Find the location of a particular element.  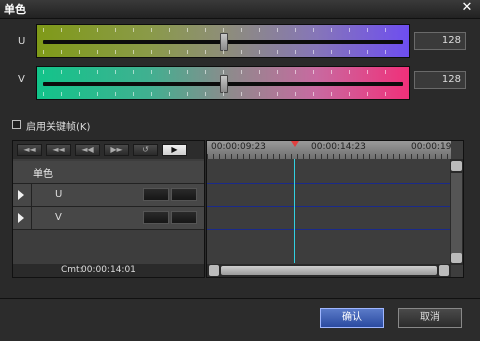

close-icon: ✕ is located at coordinates (467, 8).